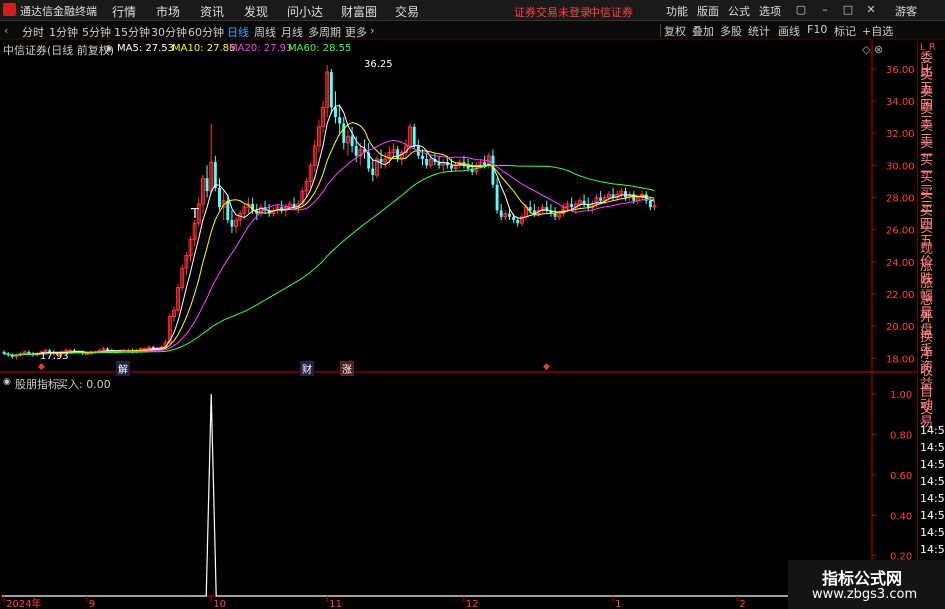 This screenshot has height=609, width=945. What do you see at coordinates (146, 48) in the screenshot?
I see `ma5-label: MA5: 27.53` at bounding box center [146, 48].